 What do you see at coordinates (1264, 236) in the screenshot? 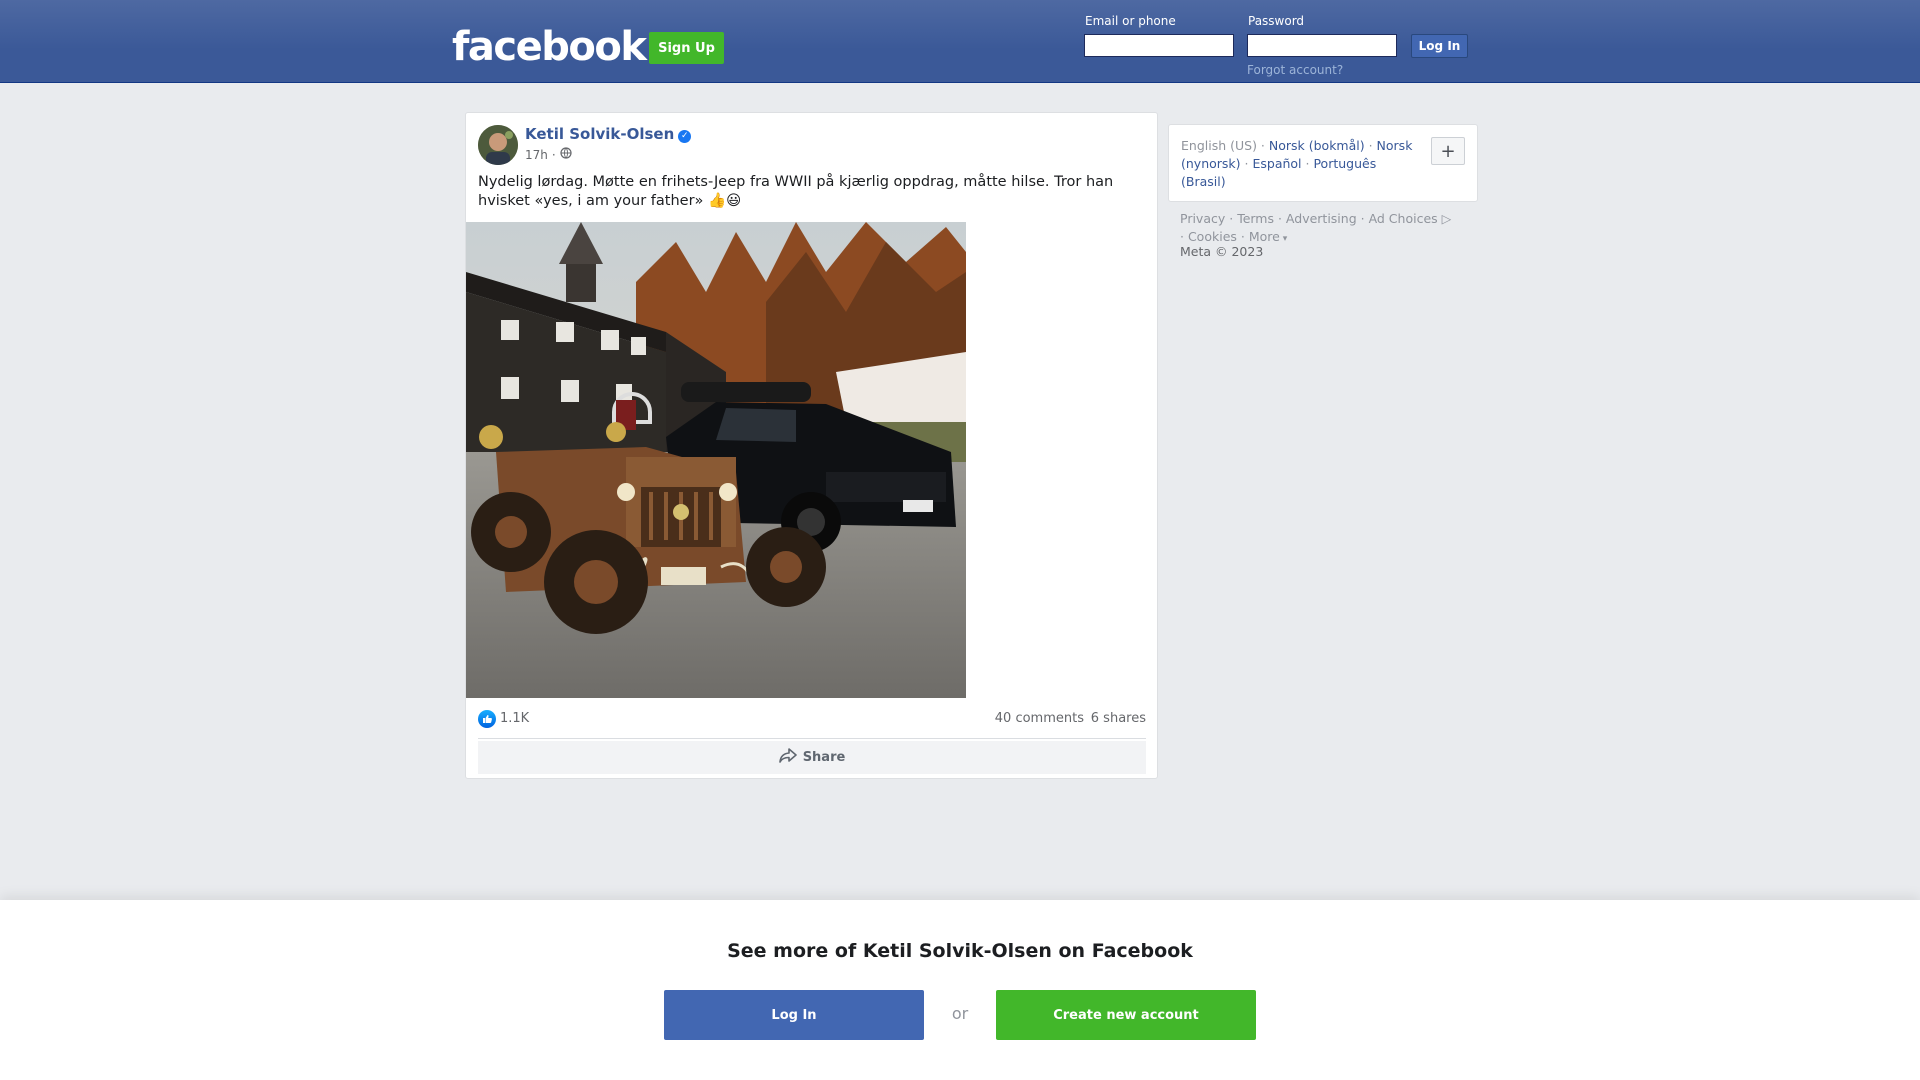
I see `footer-link-more-label: More` at bounding box center [1264, 236].